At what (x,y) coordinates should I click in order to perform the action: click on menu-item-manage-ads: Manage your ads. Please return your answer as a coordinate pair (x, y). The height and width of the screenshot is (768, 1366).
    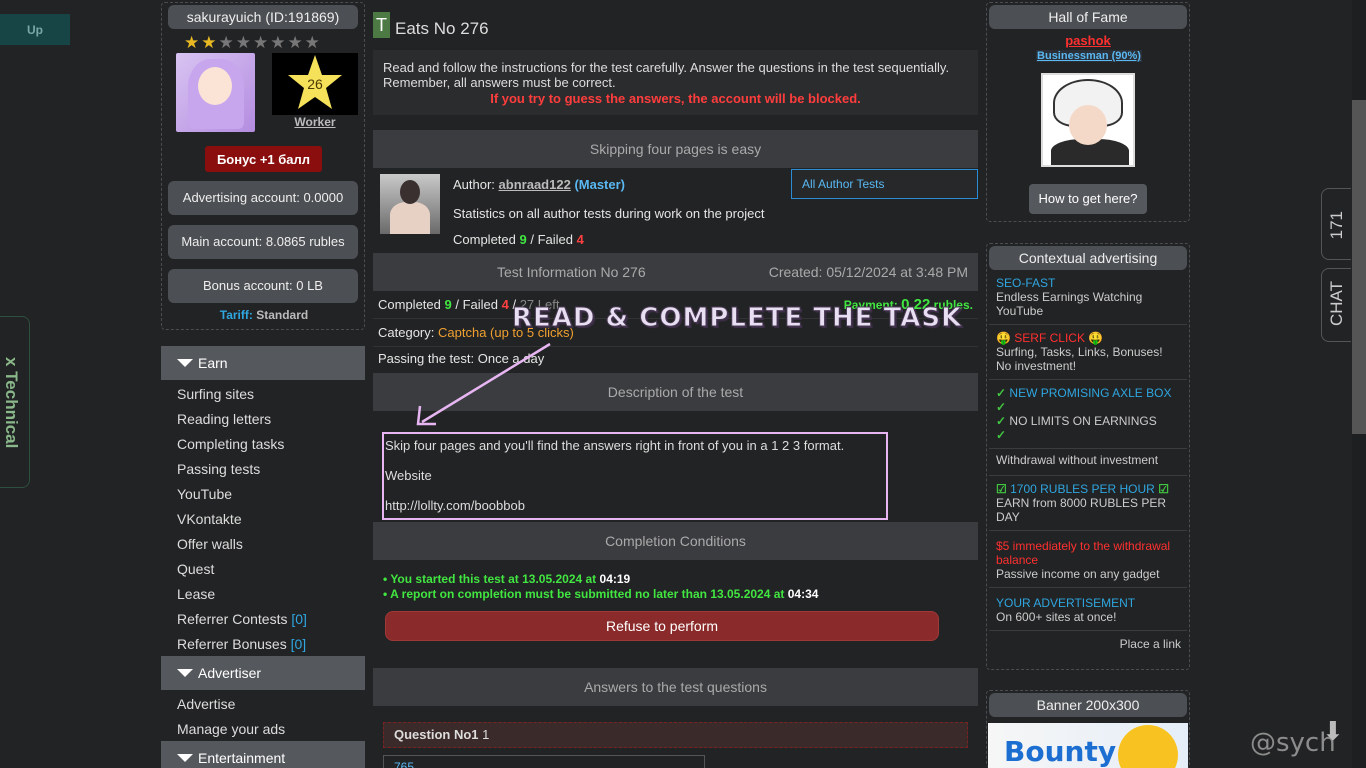
    Looking at the image, I should click on (231, 729).